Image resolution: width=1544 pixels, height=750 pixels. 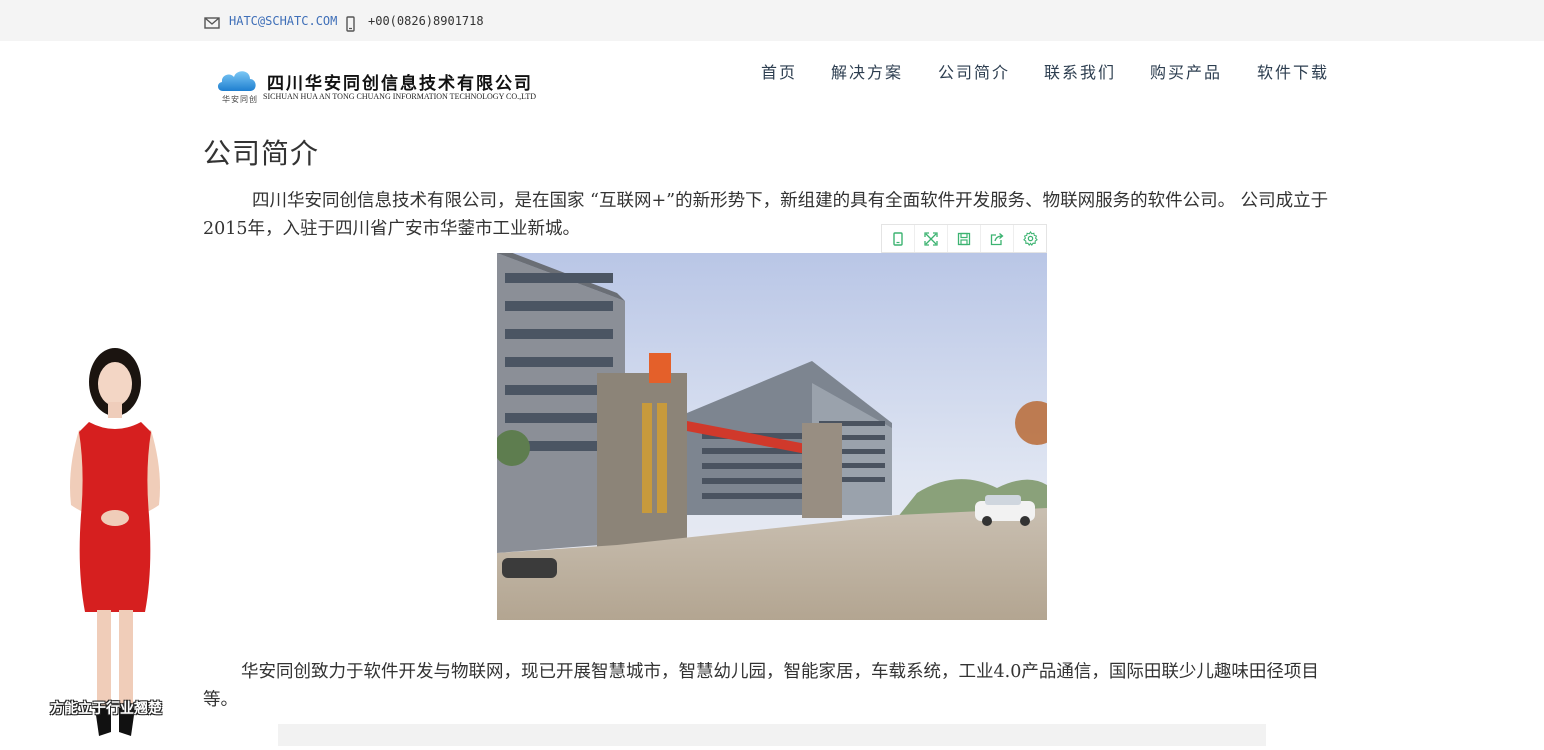 What do you see at coordinates (236, 81) in the screenshot?
I see `cloud-logo-icon` at bounding box center [236, 81].